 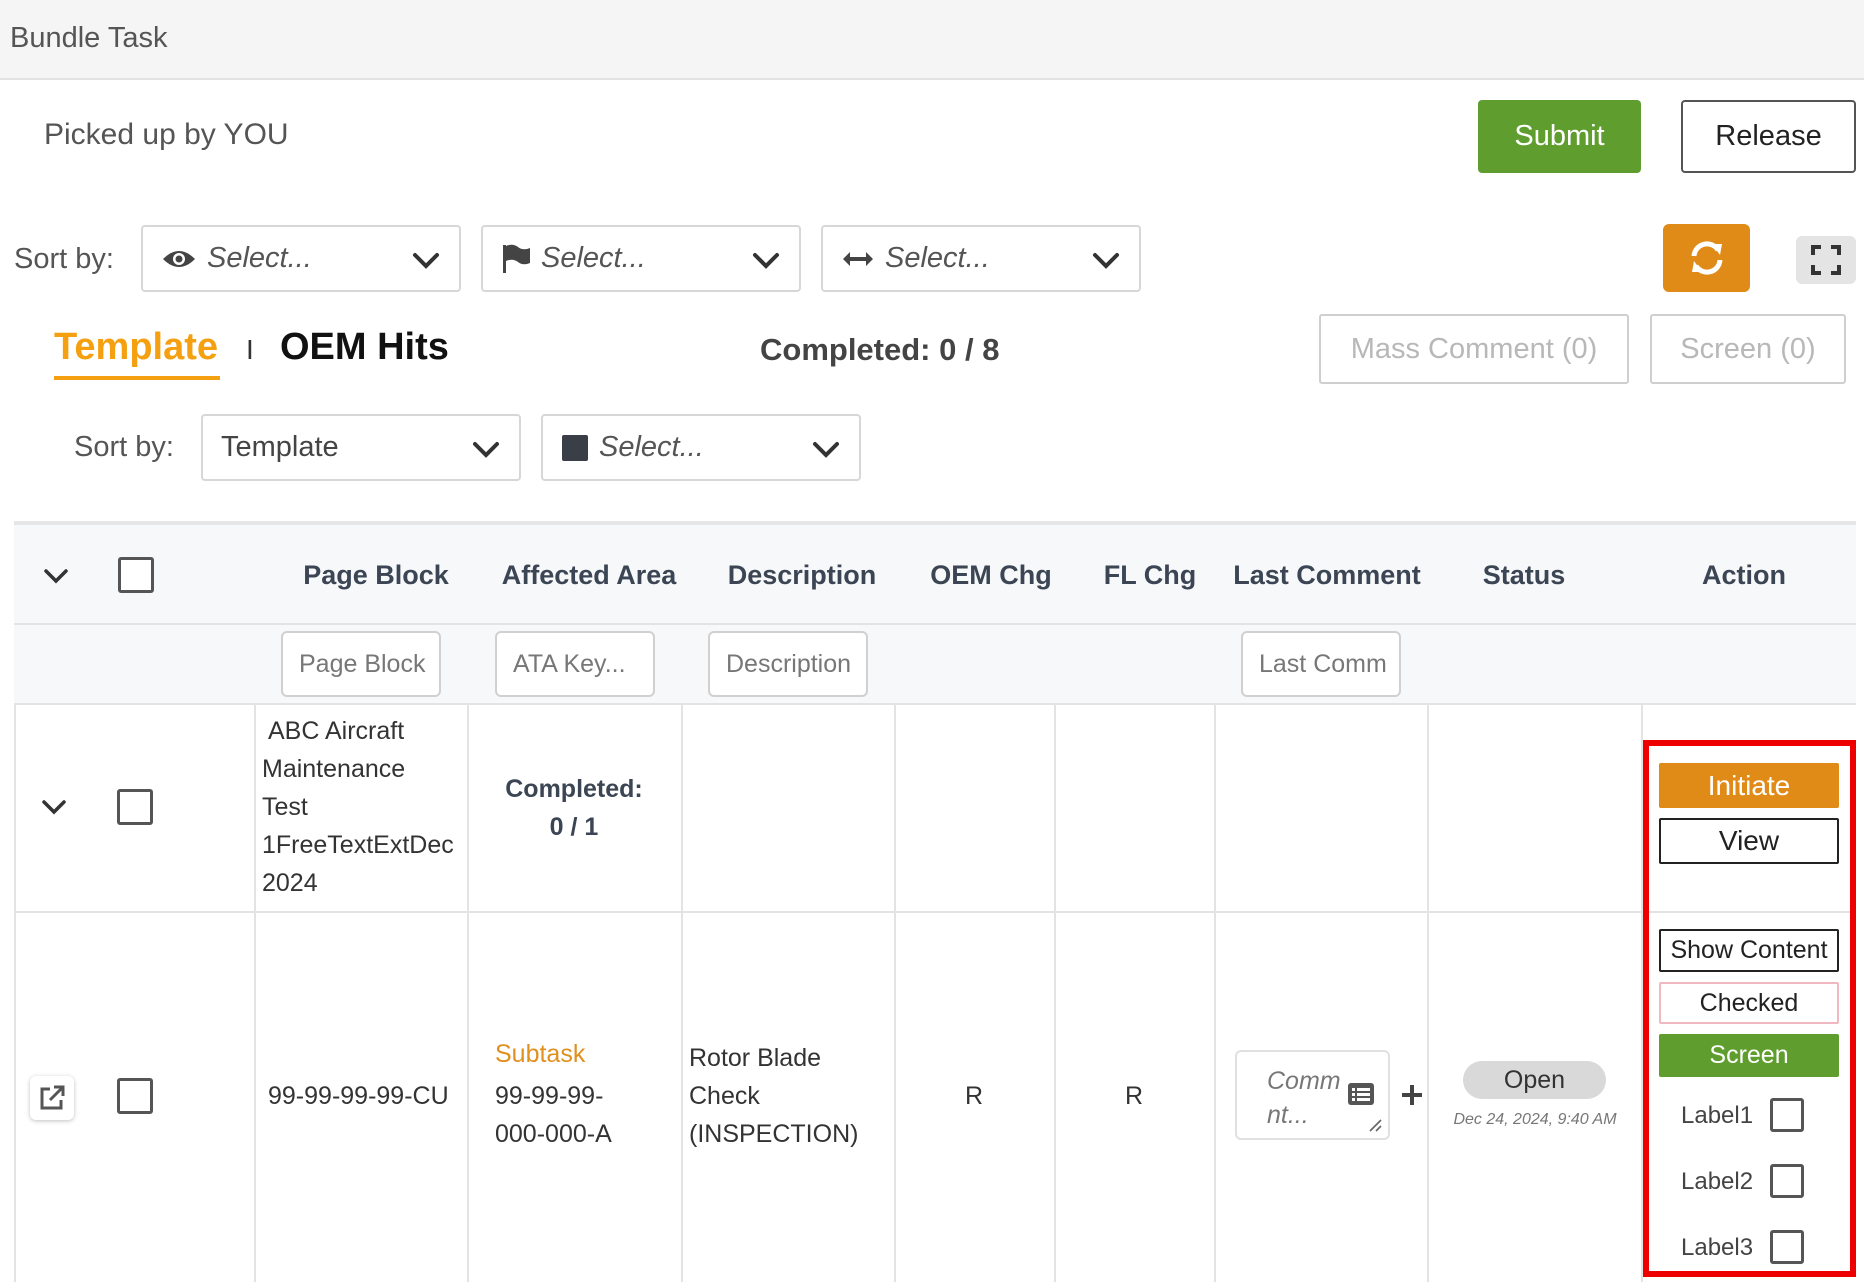 What do you see at coordinates (1375, 1125) in the screenshot?
I see `resize-handle-icon` at bounding box center [1375, 1125].